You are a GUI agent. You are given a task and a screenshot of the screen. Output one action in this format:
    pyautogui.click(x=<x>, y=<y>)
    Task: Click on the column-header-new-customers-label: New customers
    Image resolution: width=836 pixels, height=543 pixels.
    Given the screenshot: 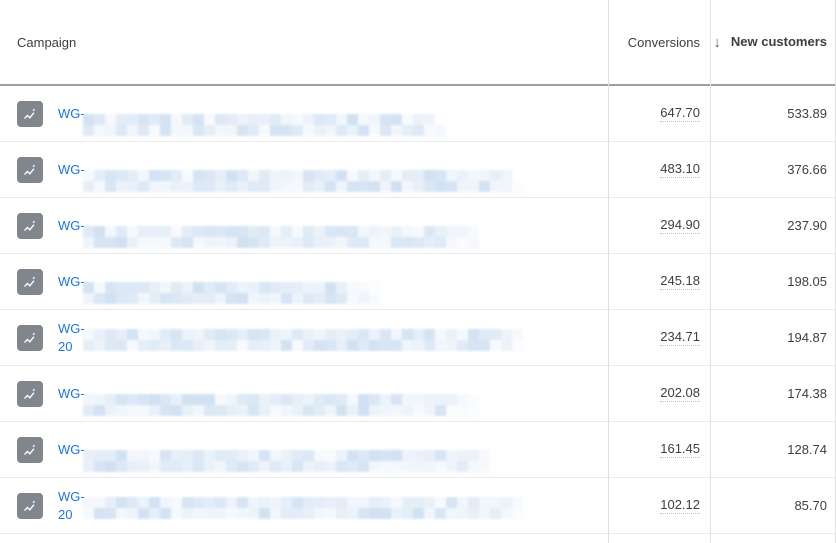 What is the action you would take?
    pyautogui.click(x=778, y=41)
    